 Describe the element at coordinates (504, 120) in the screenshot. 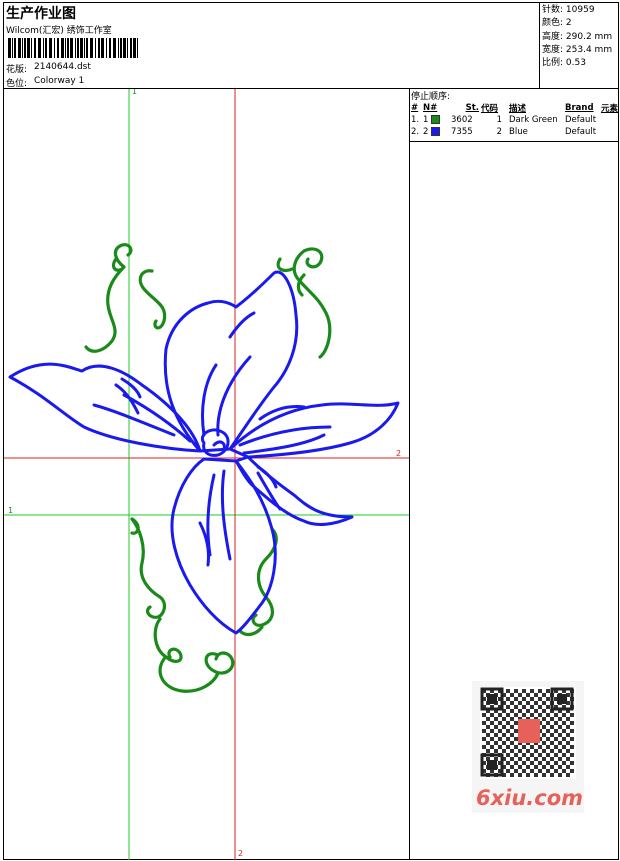

I see `table-row: 1. 1 3602 1 Dark Green Default` at that location.